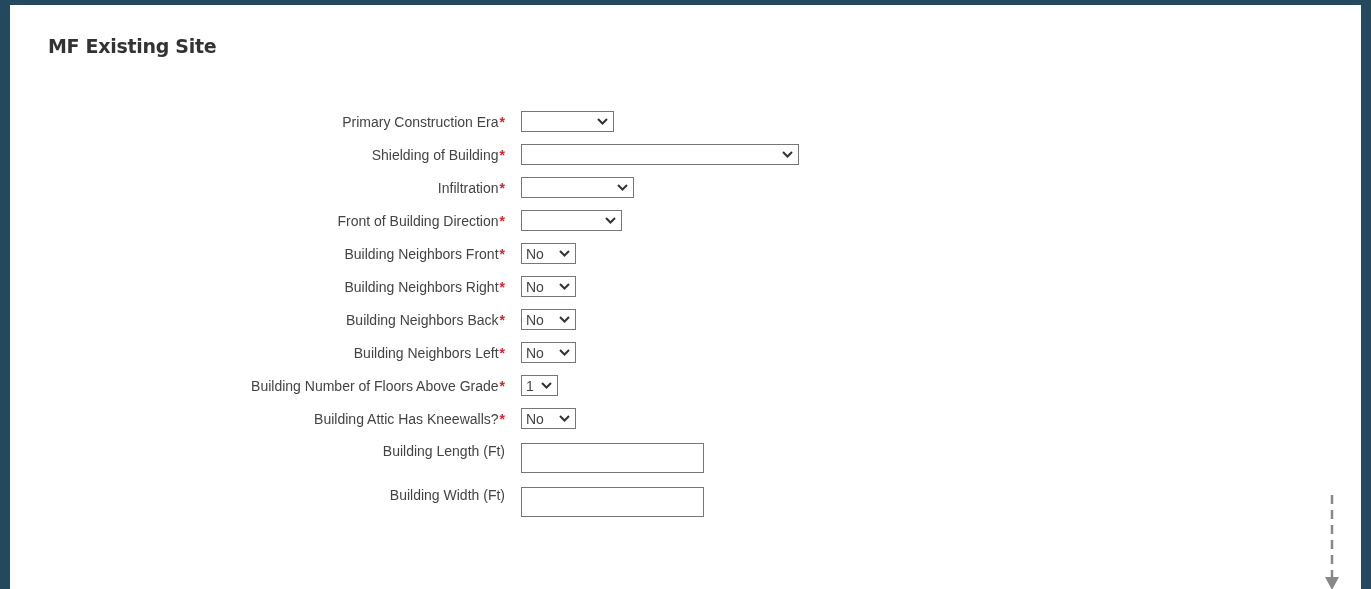  What do you see at coordinates (409, 418) in the screenshot?
I see `field-label: Building Attic Has Kneewalls?*` at bounding box center [409, 418].